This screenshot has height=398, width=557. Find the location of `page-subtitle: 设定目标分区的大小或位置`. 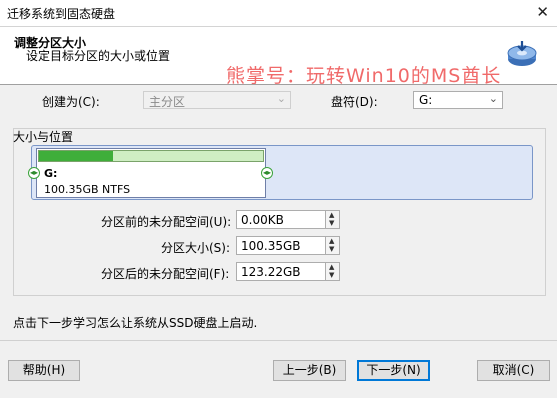

page-subtitle: 设定目标分区的大小或位置 is located at coordinates (98, 56).